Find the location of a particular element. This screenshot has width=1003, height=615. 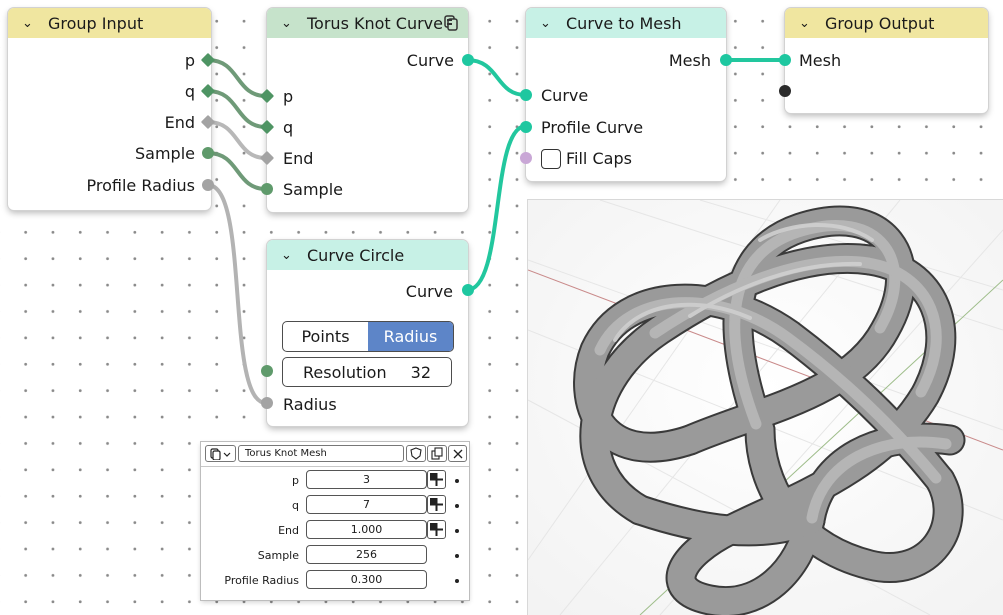

keyframe-dot-sample is located at coordinates (457, 556).